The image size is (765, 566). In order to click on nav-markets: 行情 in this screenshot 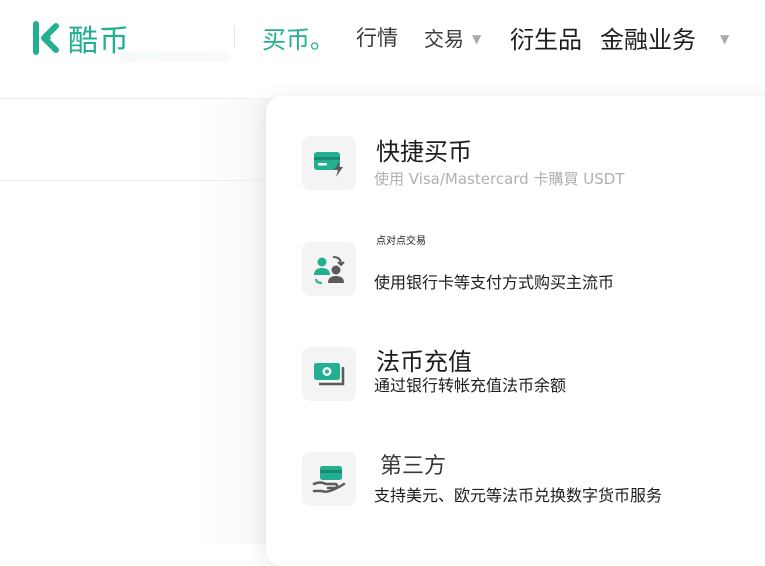, I will do `click(377, 37)`.